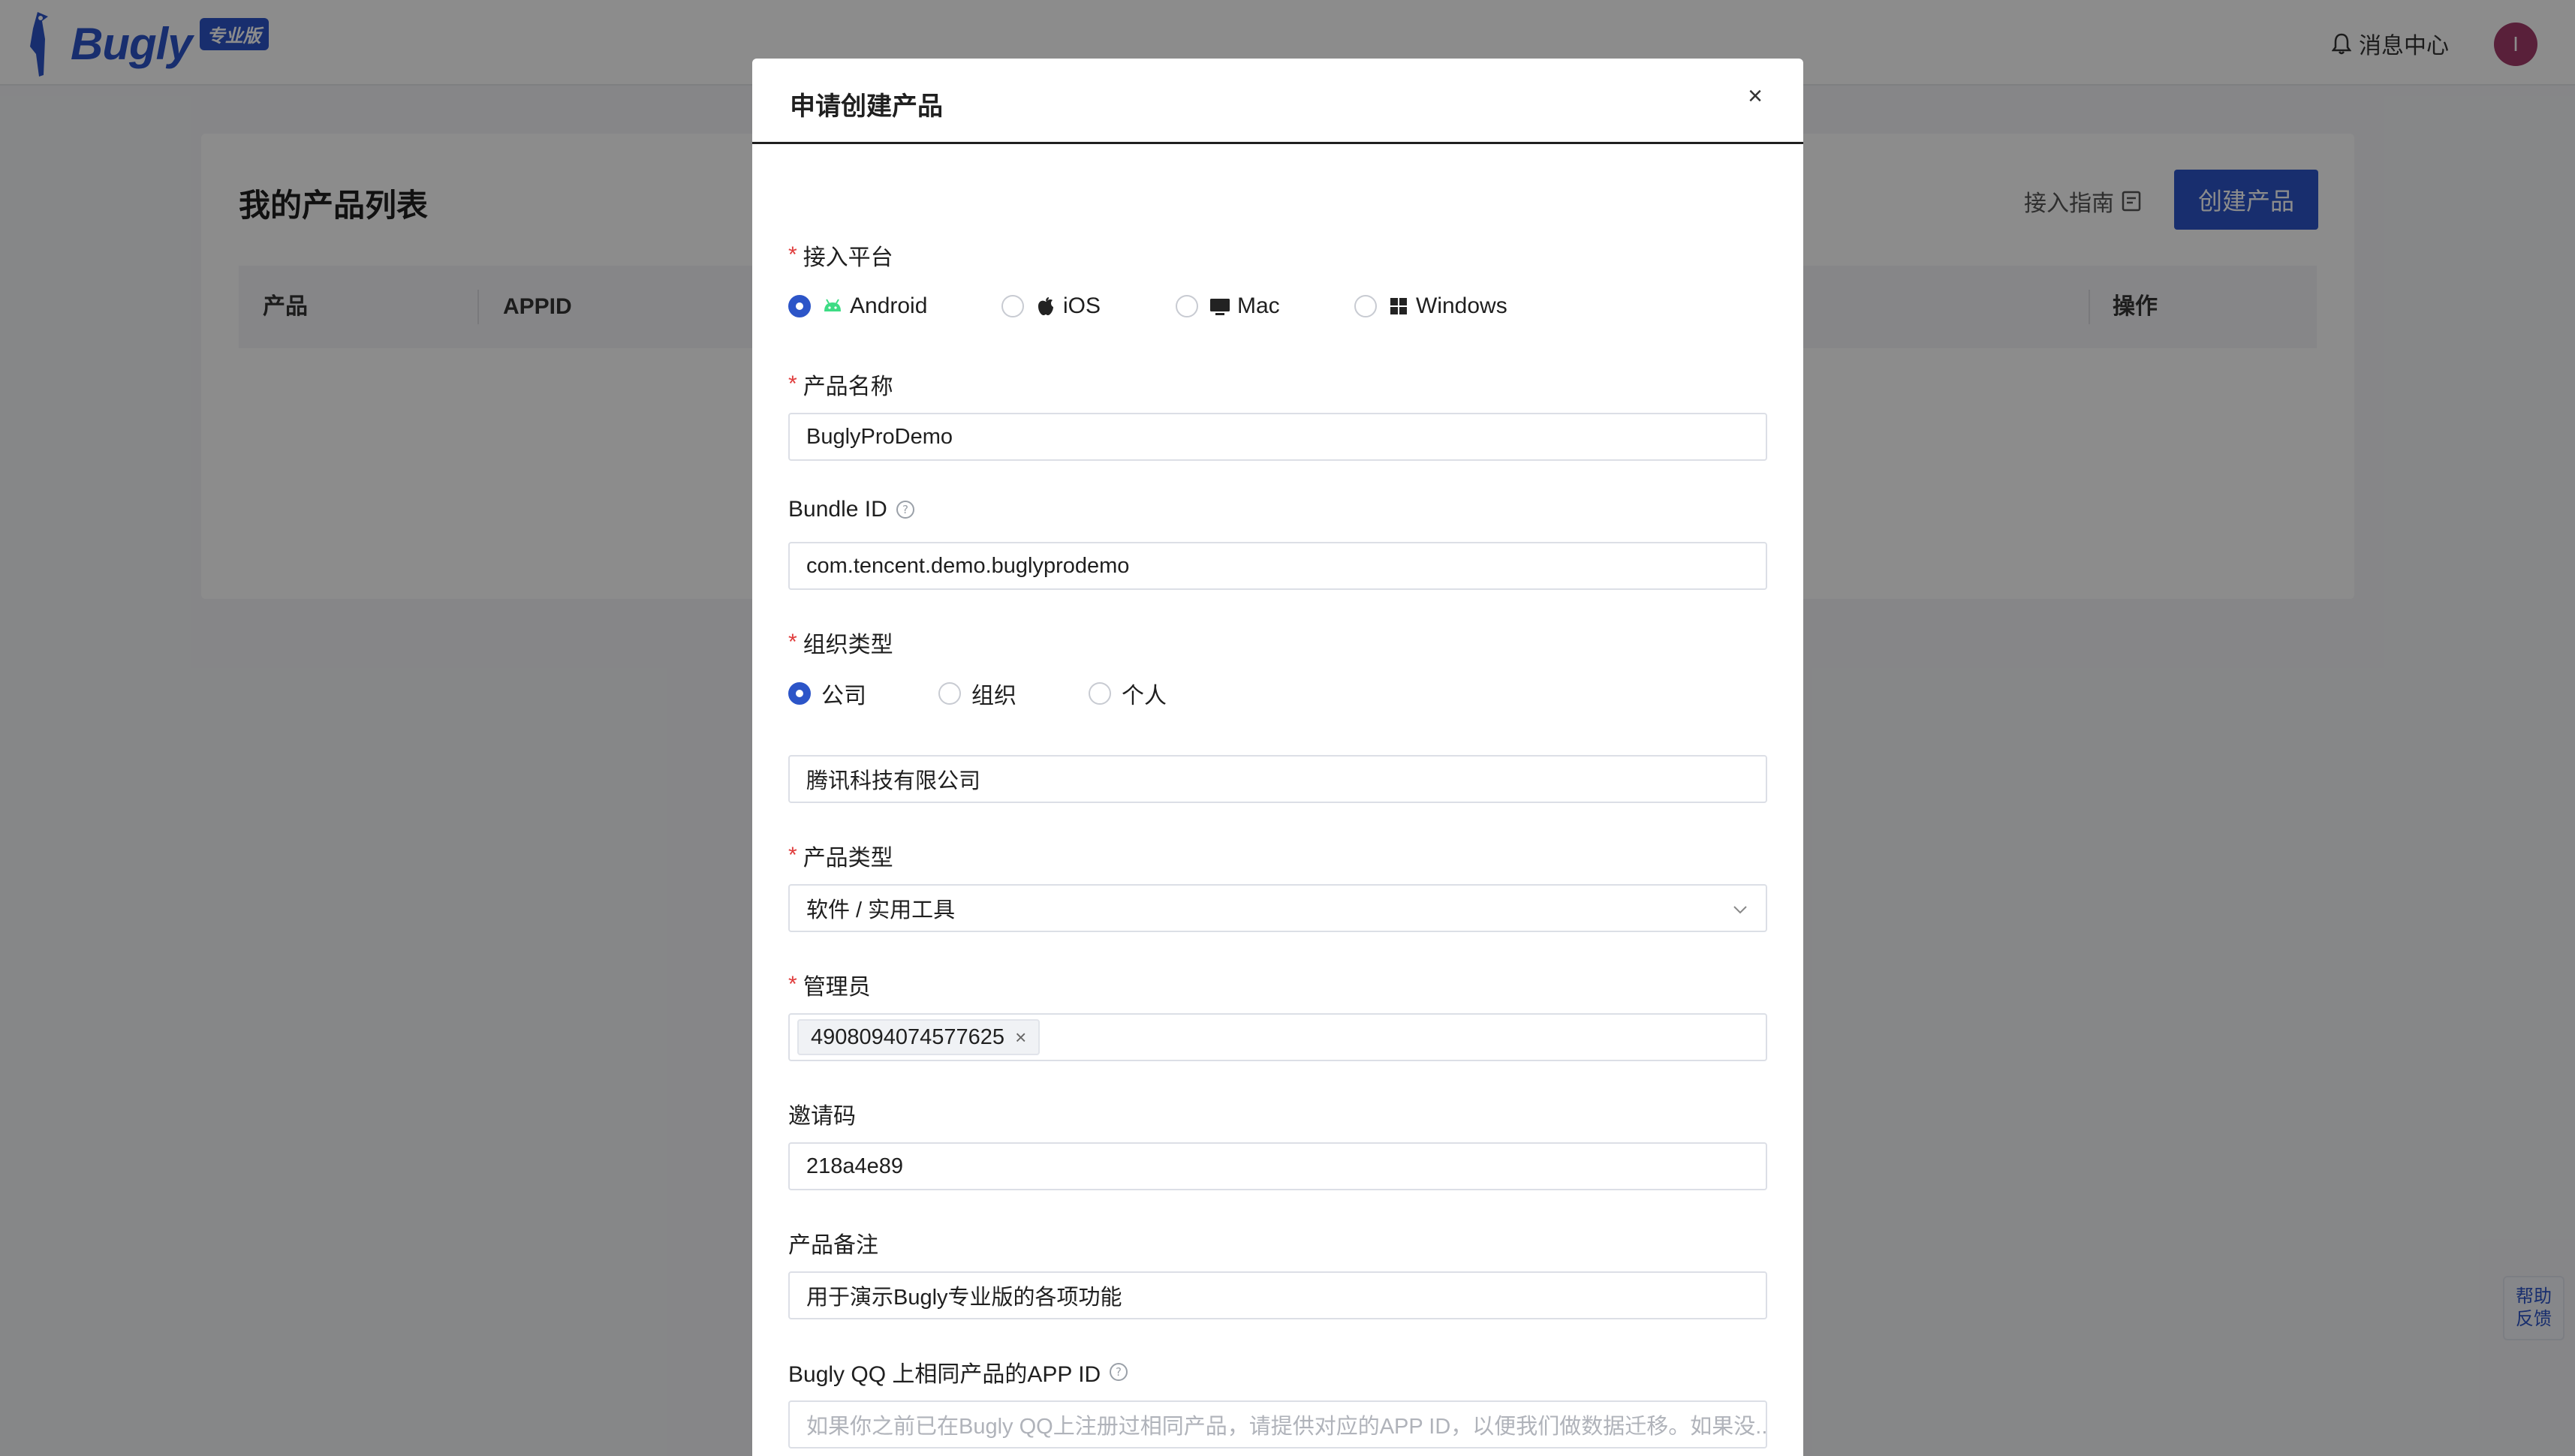  What do you see at coordinates (848, 858) in the screenshot?
I see `product-type-label-text: 产品类型` at bounding box center [848, 858].